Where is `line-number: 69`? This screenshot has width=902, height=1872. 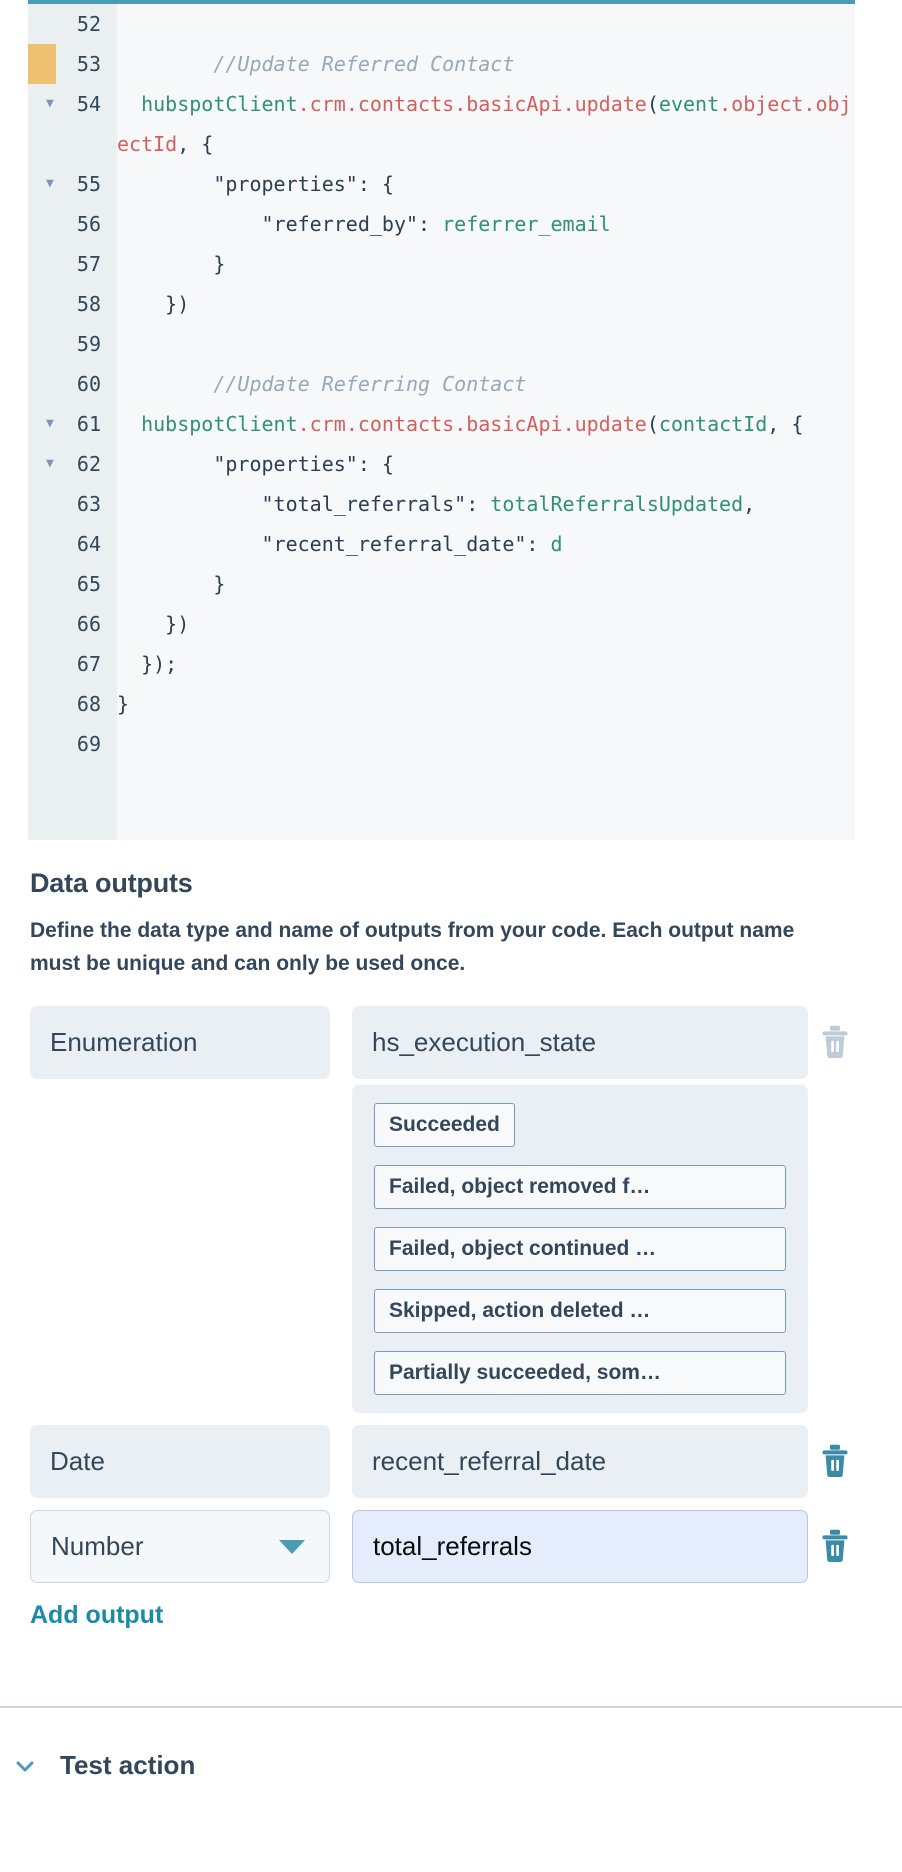 line-number: 69 is located at coordinates (88, 744).